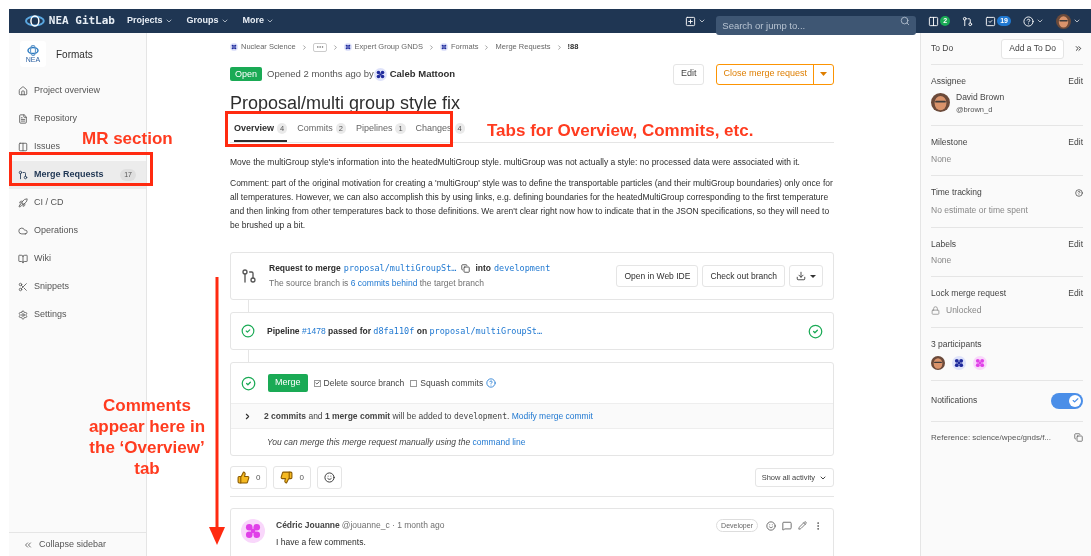 This screenshot has width=1091, height=556. What do you see at coordinates (394, 330) in the screenshot?
I see `commit-sha-link: d8fa110f` at bounding box center [394, 330].